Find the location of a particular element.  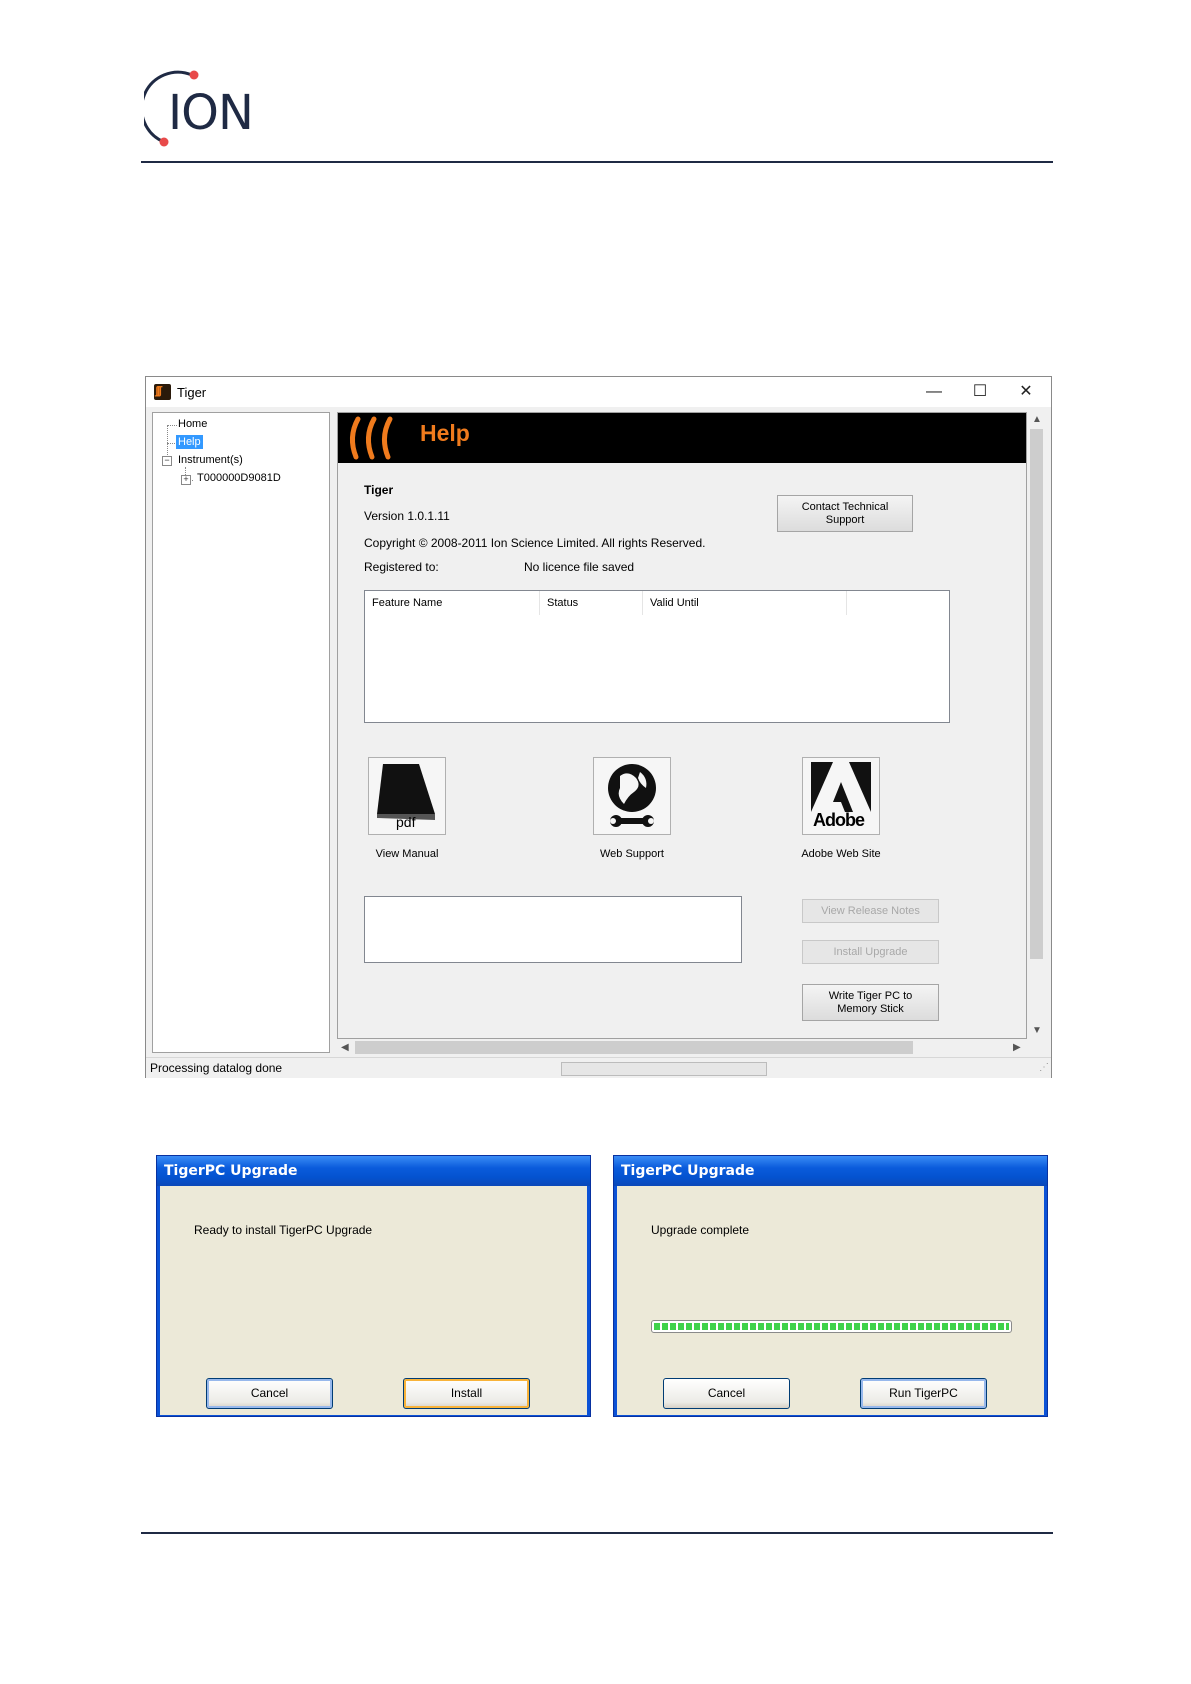

pdf-glyph-text: pdf is located at coordinates (406, 822).